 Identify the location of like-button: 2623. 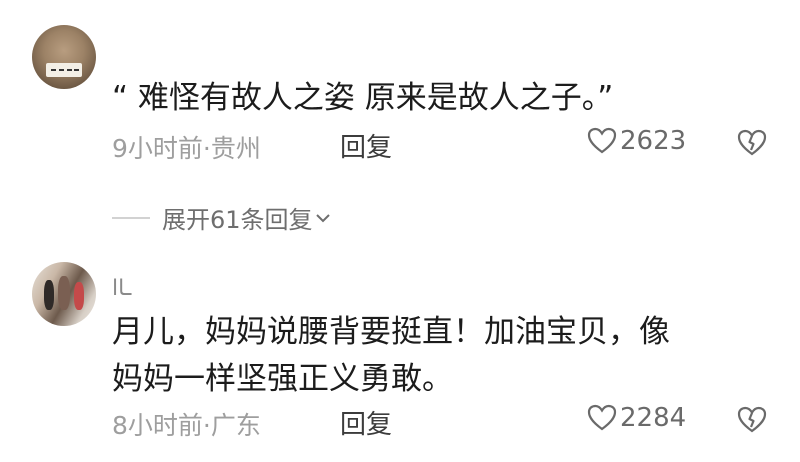
(636, 141).